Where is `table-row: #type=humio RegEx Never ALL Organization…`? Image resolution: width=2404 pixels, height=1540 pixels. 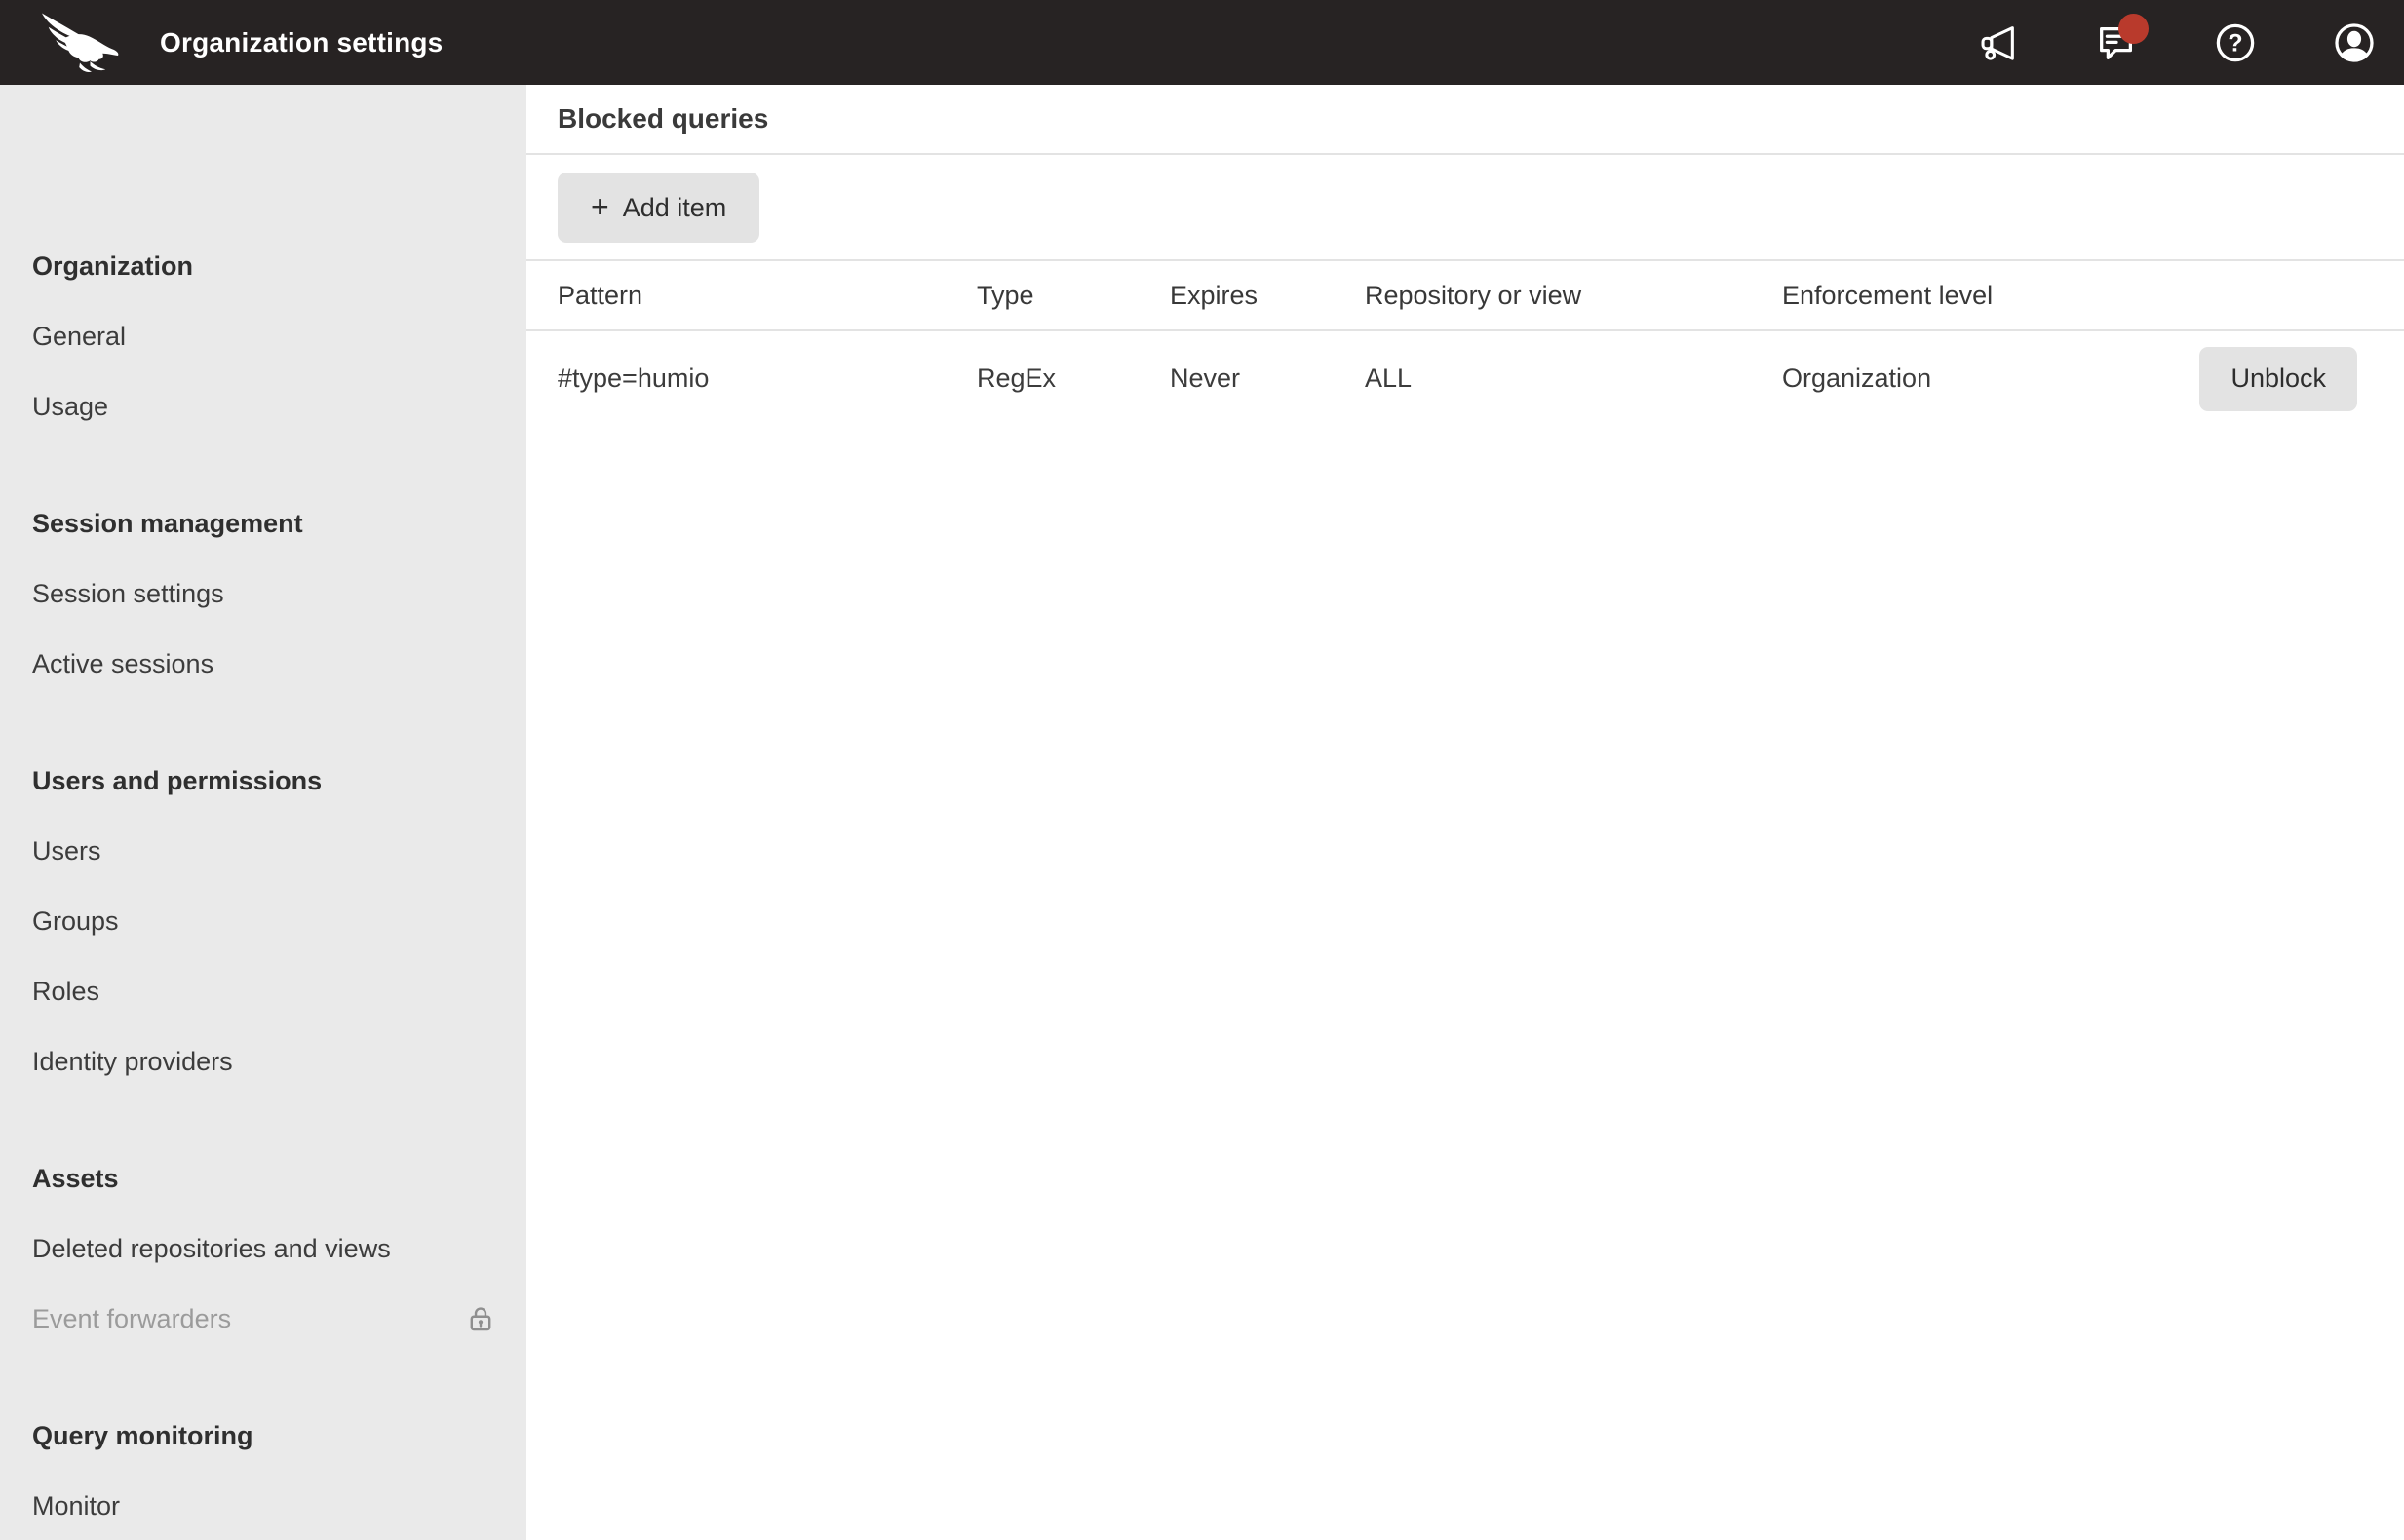 table-row: #type=humio RegEx Never ALL Organization… is located at coordinates (1465, 378).